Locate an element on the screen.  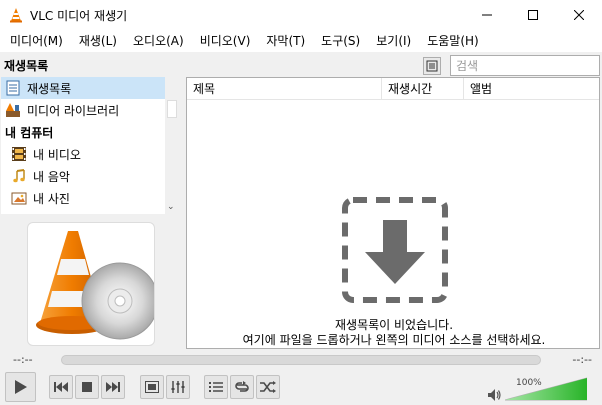
minimize-icon is located at coordinates (487, 15).